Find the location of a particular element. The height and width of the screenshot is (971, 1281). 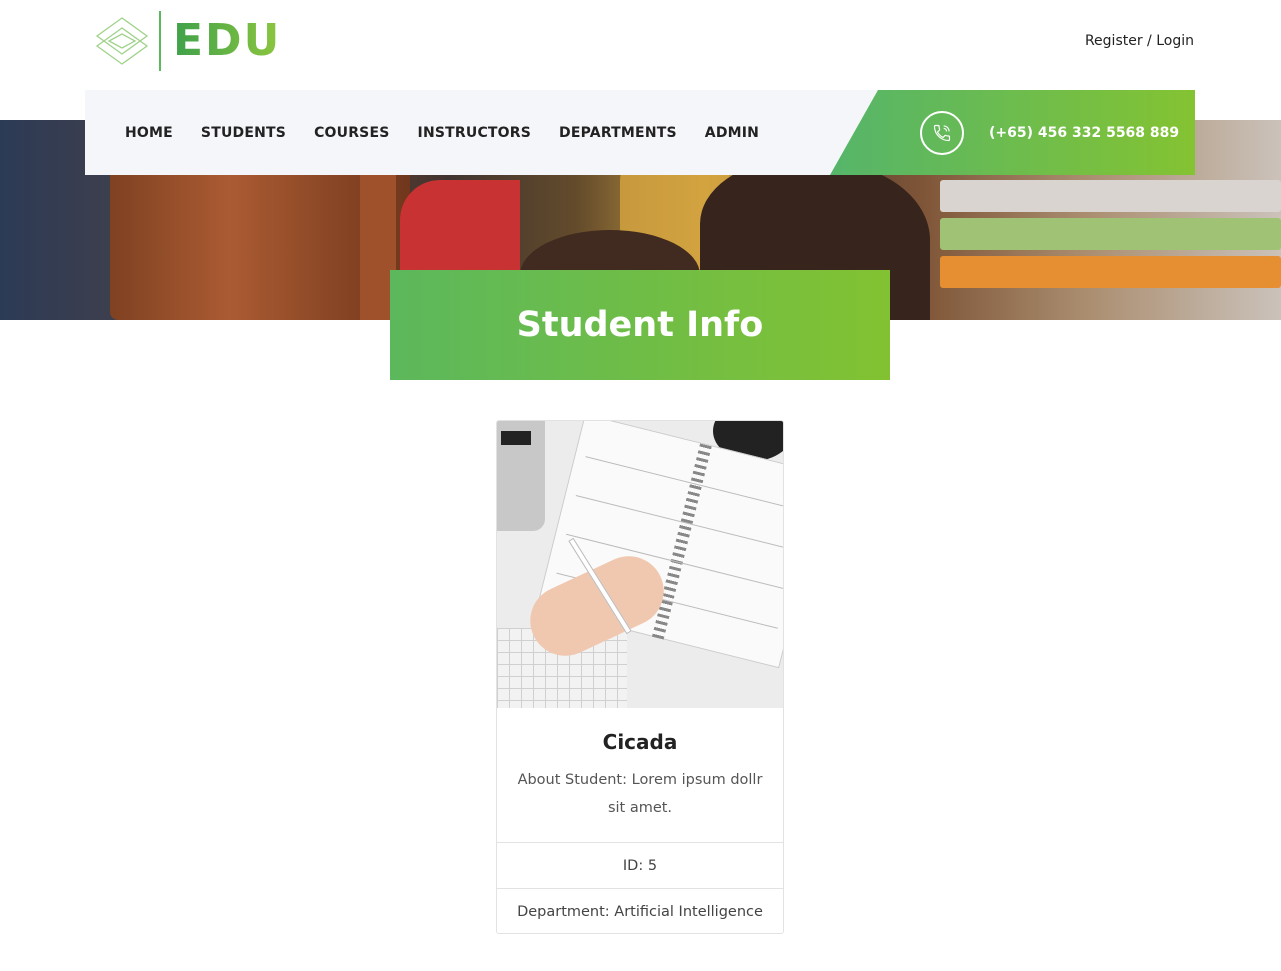

page-title-banner: Student Info is located at coordinates (640, 325).